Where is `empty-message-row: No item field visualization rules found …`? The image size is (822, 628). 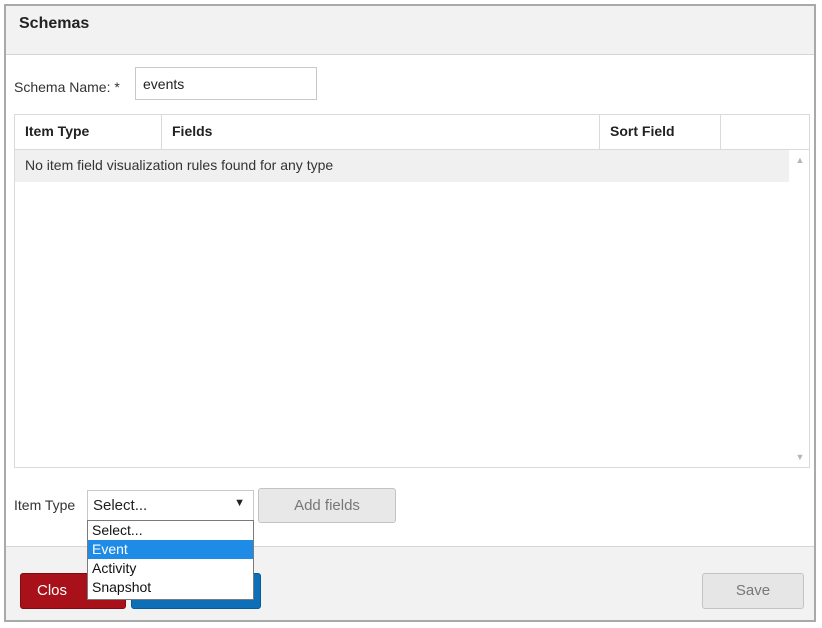 empty-message-row: No item field visualization rules found … is located at coordinates (402, 166).